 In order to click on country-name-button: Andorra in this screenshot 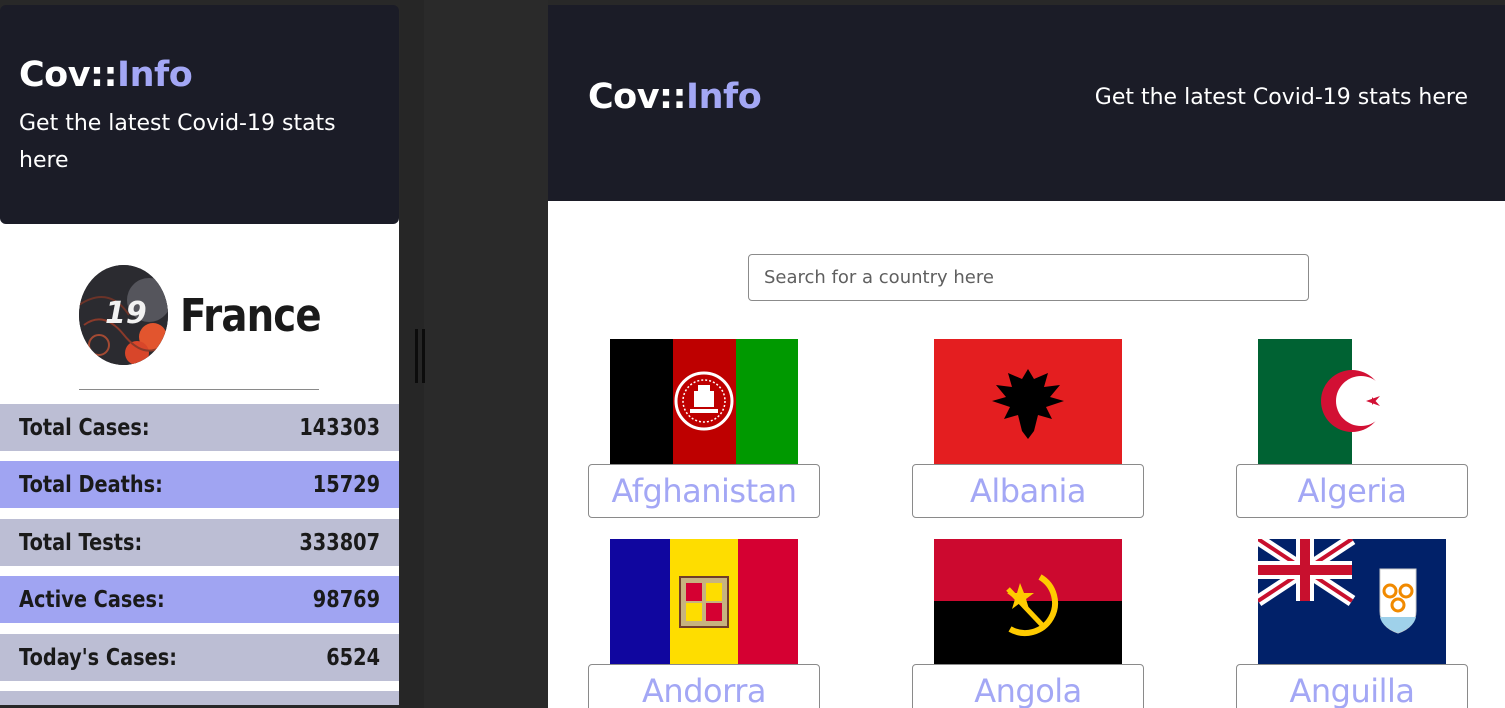, I will do `click(704, 686)`.